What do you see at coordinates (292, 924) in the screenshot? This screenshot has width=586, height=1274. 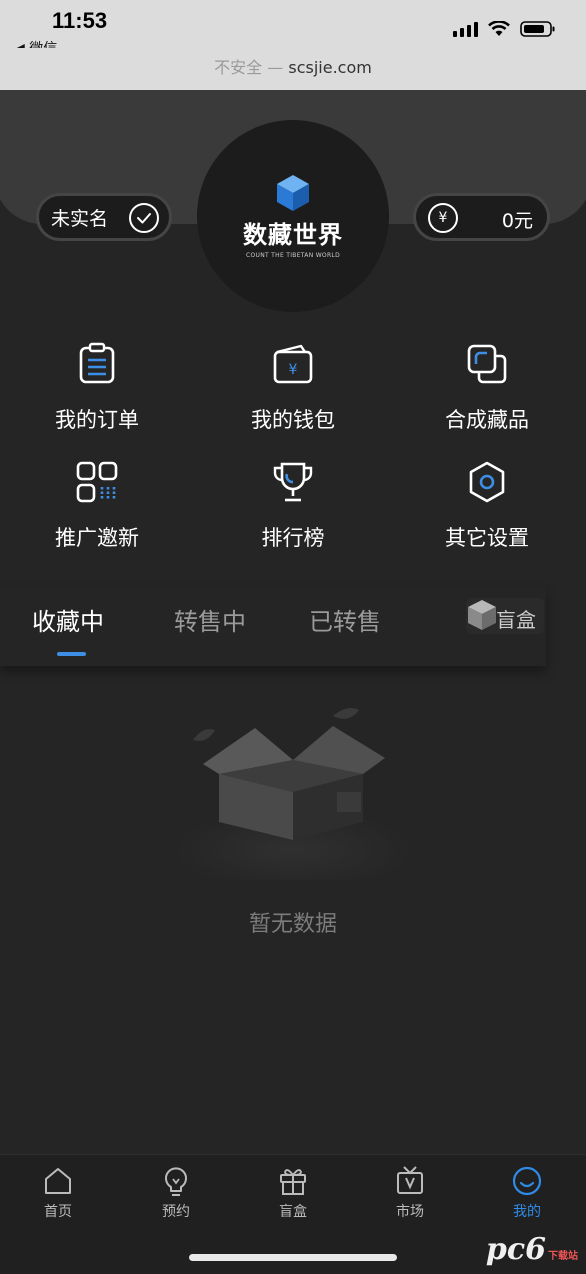 I see `empty-state-text: 暂无数据` at bounding box center [292, 924].